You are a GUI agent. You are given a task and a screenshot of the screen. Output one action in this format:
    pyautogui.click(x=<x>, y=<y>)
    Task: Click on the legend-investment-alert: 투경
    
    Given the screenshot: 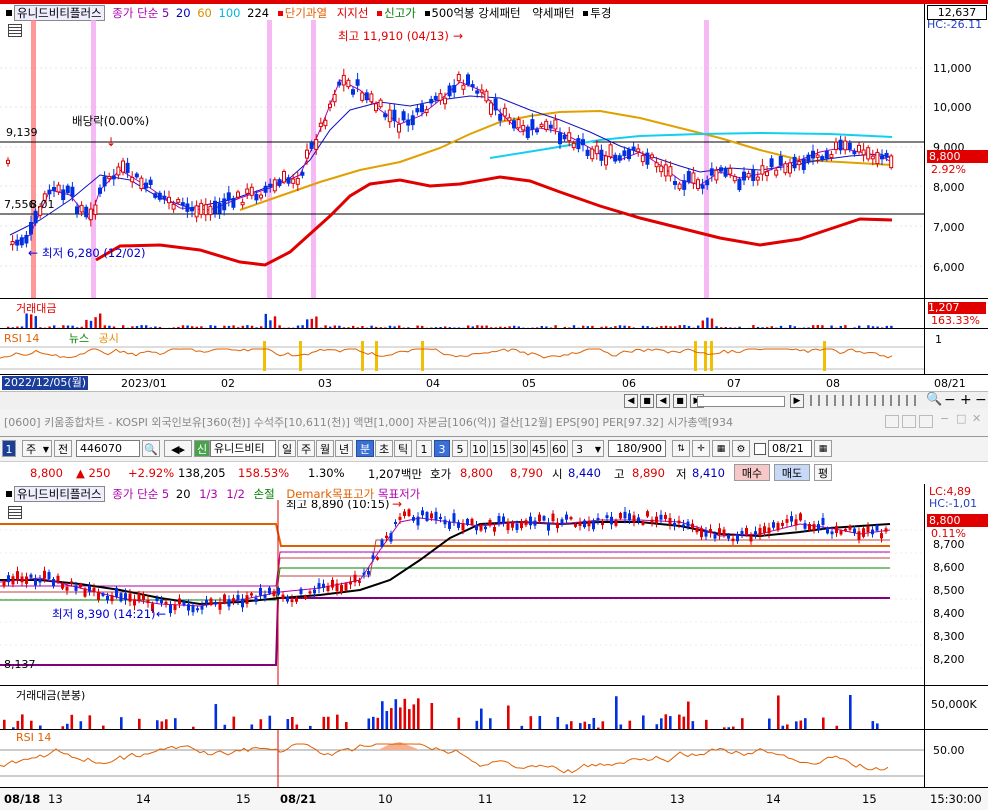 What is the action you would take?
    pyautogui.click(x=600, y=13)
    